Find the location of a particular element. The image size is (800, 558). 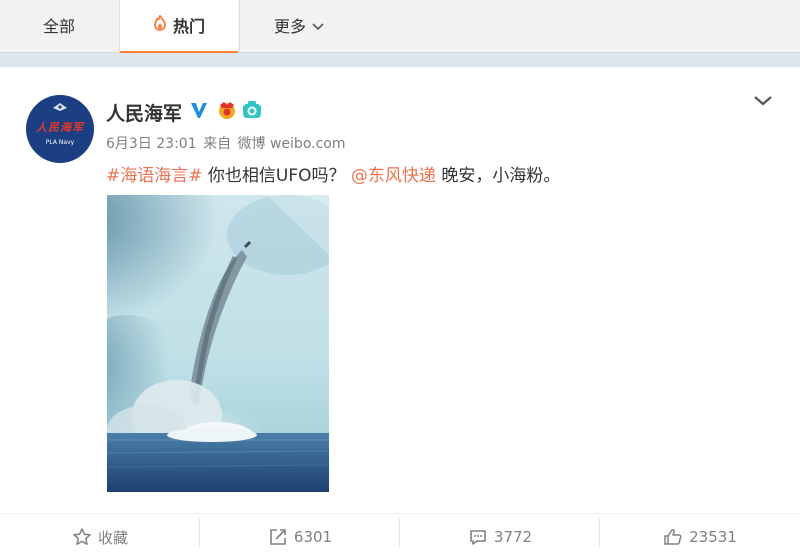

tab-hot: 热门 is located at coordinates (179, 26).